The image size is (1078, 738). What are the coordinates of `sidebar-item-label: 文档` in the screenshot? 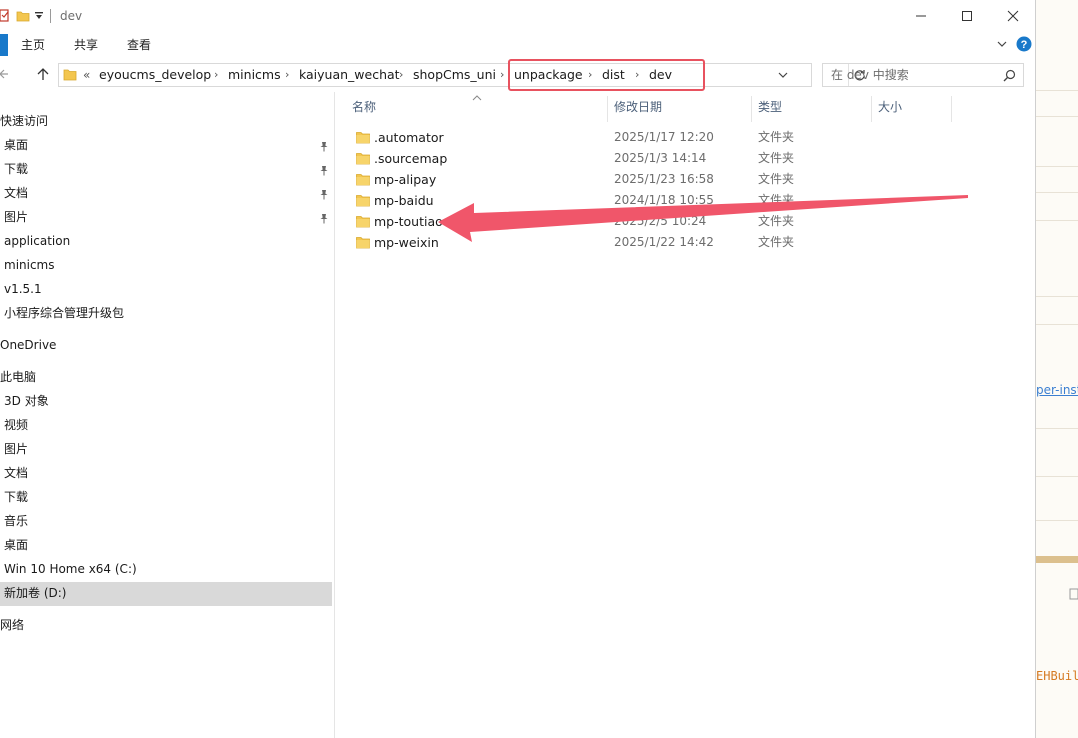 It's located at (16, 473).